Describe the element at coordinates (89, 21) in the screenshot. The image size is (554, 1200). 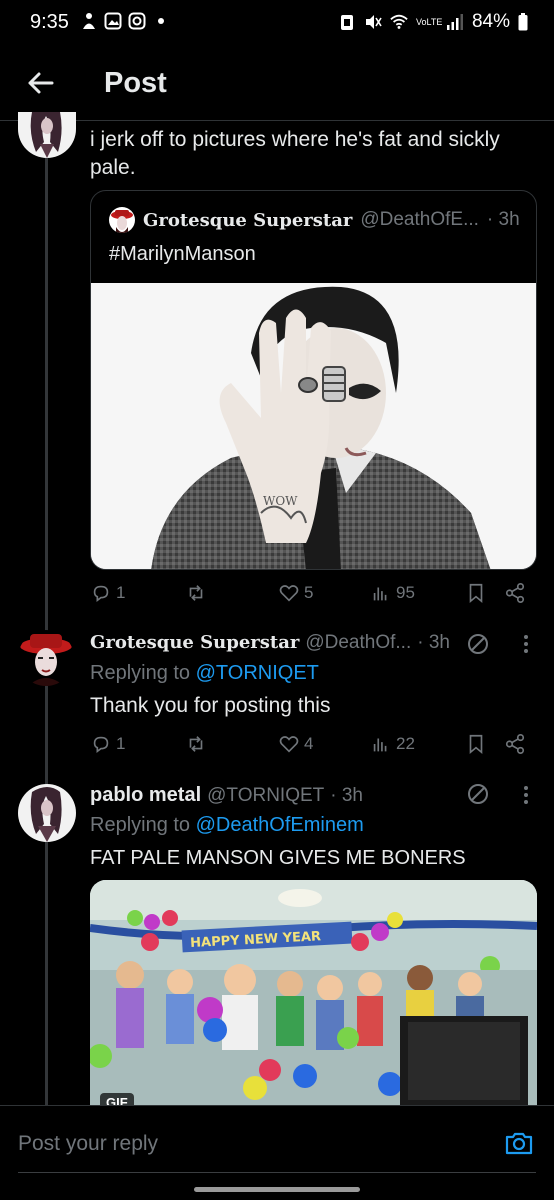
I see `app-notification-icon` at that location.